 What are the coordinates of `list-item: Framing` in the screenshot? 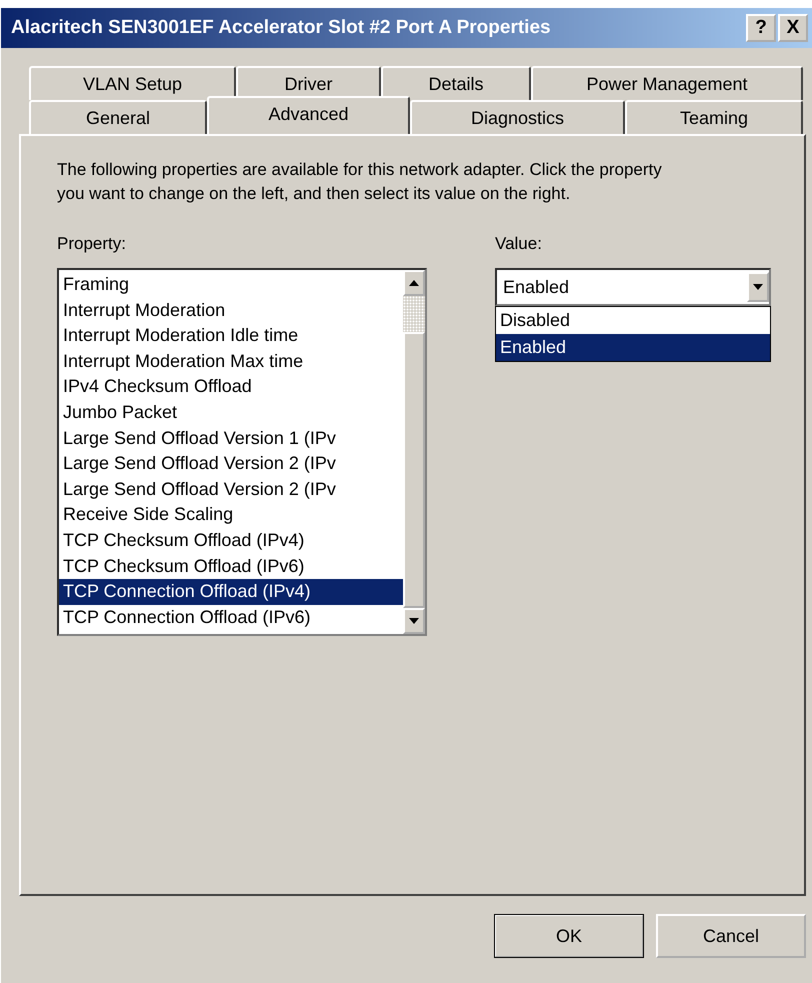 It's located at (231, 285).